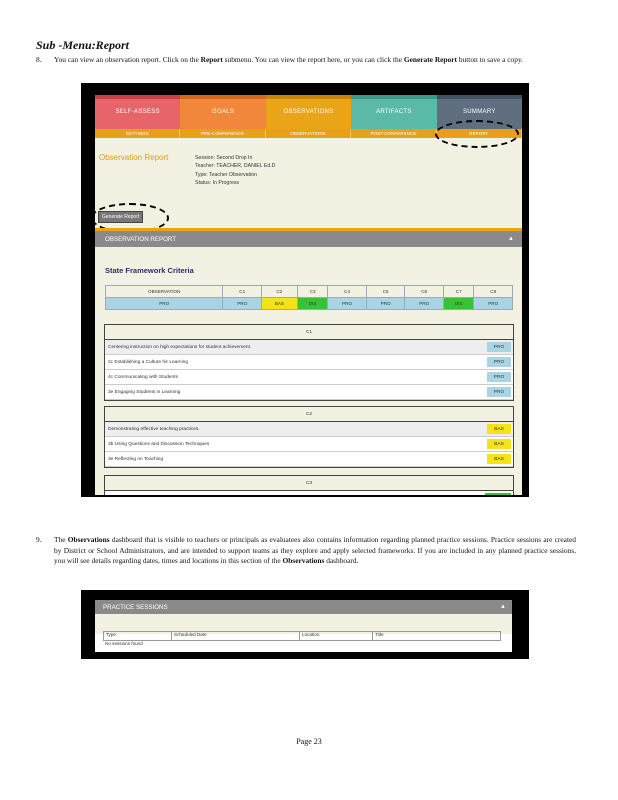 The width and height of the screenshot is (618, 800). Describe the element at coordinates (217, 183) in the screenshot. I see `observation-status: Status: In Progress` at that location.